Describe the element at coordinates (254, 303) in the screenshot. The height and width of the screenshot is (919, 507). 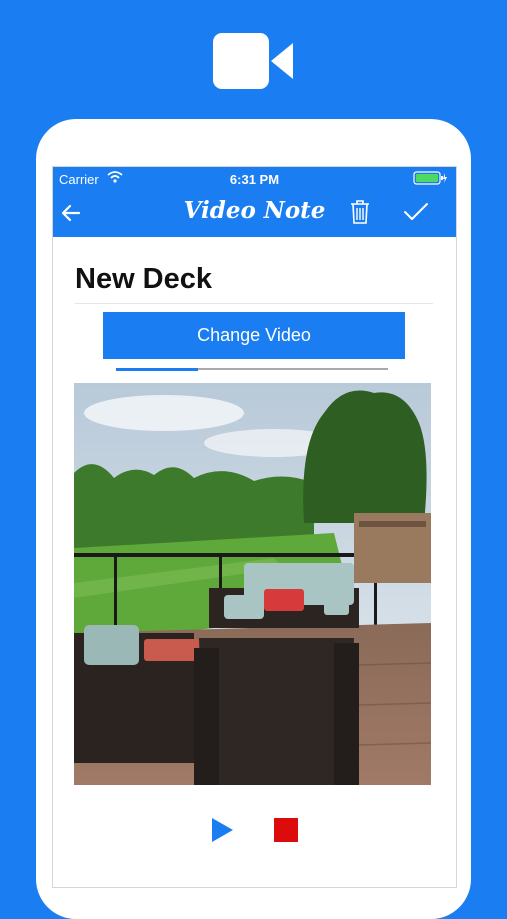
I see `title-divider` at that location.